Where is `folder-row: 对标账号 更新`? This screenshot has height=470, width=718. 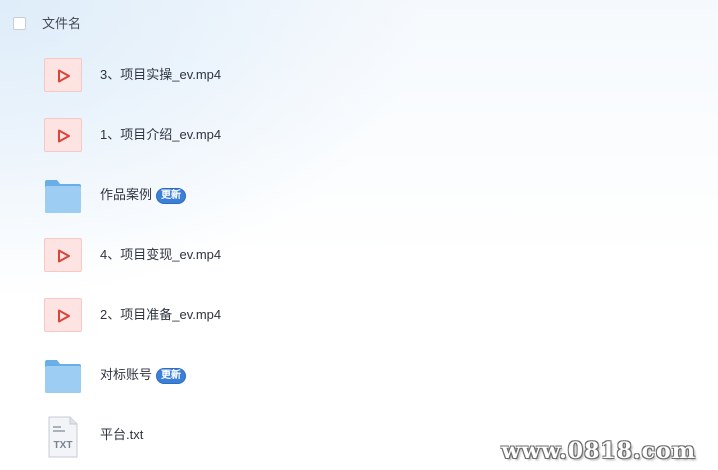 folder-row: 对标账号 更新 is located at coordinates (359, 375).